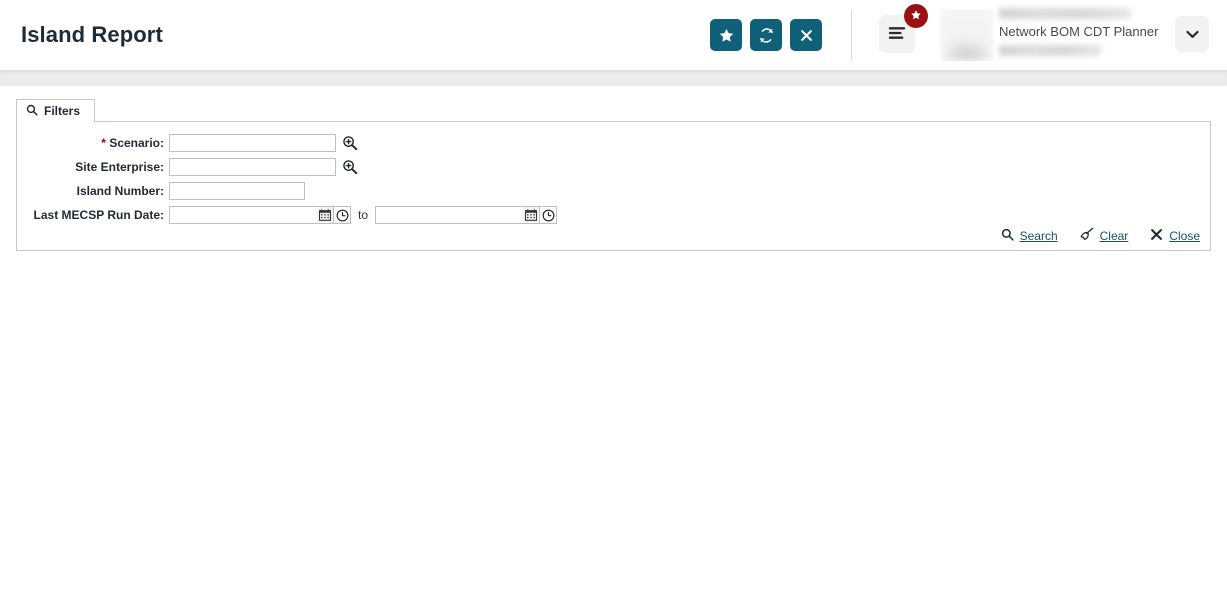  What do you see at coordinates (252, 143) in the screenshot?
I see `scenario-input` at bounding box center [252, 143].